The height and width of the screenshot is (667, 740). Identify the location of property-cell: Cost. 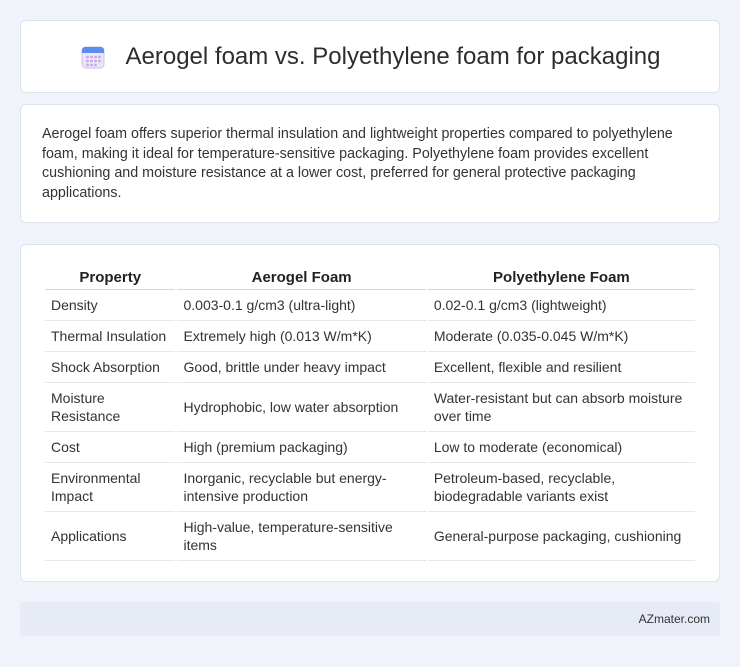
(110, 447).